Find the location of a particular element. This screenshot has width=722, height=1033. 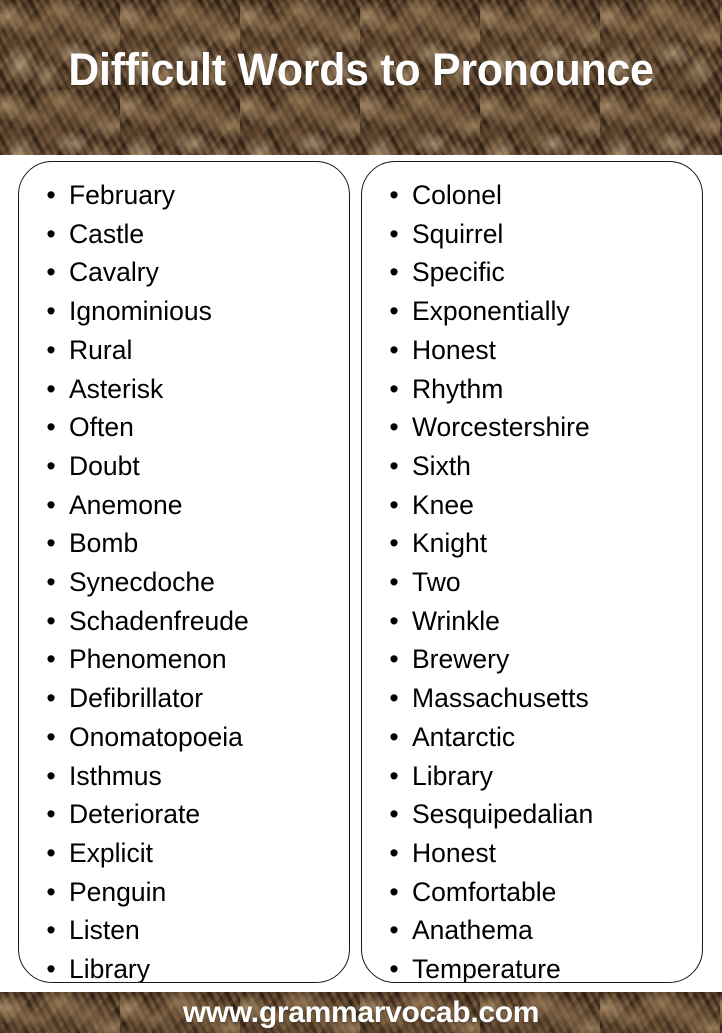

word-list-item: • Squirrel is located at coordinates (532, 234).